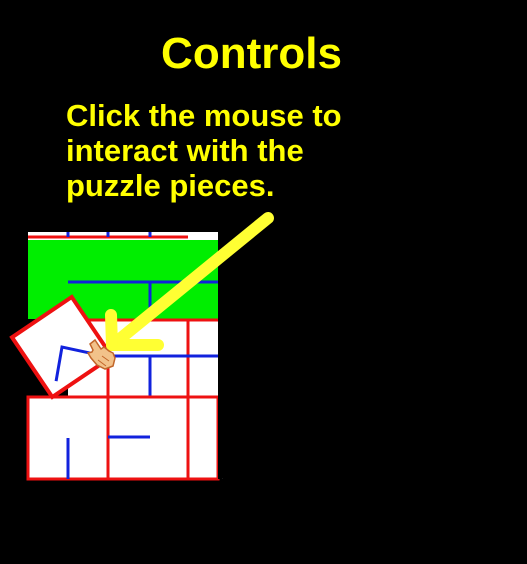  I want to click on puzzle-piece-top-strip, so click(123, 236).